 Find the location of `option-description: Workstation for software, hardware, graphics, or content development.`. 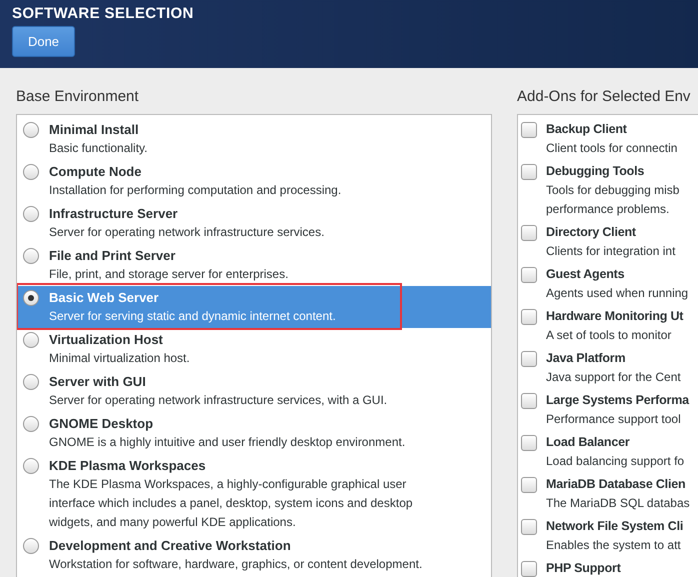

option-description: Workstation for software, hardware, graphics, or content development. is located at coordinates (235, 564).